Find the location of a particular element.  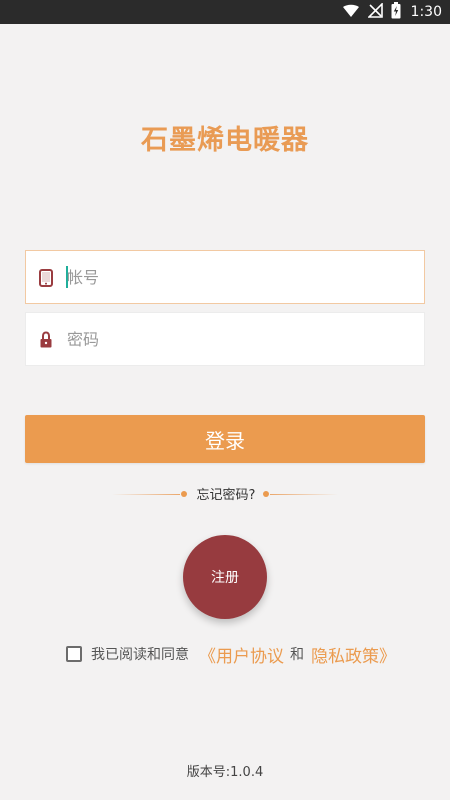

status-bar: 1:30 is located at coordinates (225, 12).